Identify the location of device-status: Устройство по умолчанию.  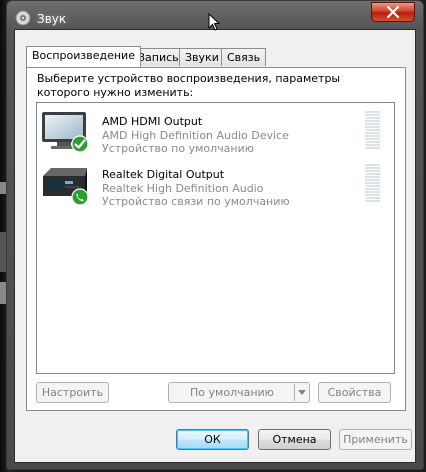
(178, 148).